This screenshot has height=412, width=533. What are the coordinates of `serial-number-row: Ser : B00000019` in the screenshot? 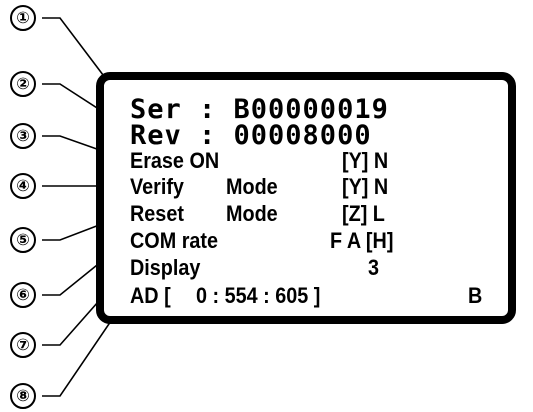 It's located at (259, 109).